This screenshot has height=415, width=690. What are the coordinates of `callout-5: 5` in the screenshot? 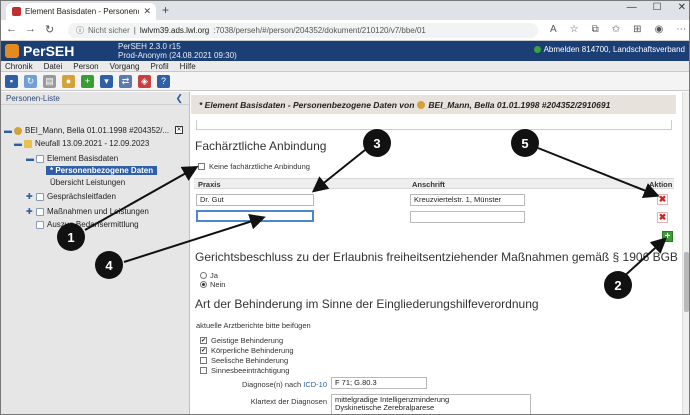 It's located at (525, 143).